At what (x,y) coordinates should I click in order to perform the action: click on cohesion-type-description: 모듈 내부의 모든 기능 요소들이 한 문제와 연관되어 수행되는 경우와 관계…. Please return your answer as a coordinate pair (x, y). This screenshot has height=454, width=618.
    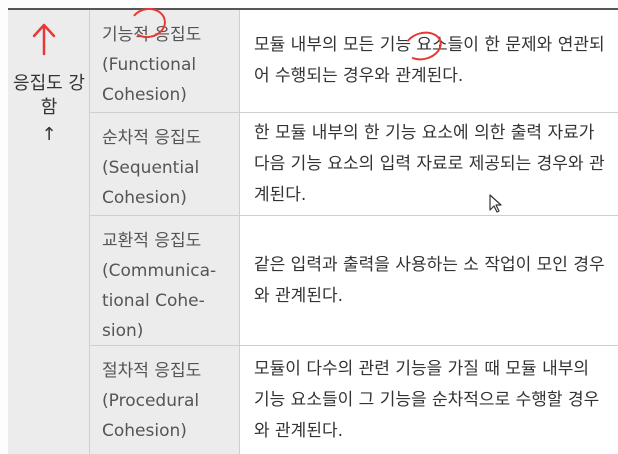
    Looking at the image, I should click on (429, 60).